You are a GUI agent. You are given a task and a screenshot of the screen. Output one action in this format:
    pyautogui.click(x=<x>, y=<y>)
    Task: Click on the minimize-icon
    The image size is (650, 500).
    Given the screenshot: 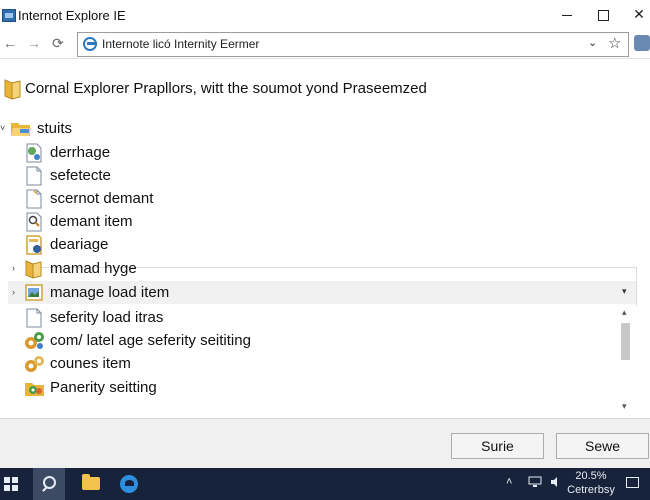 What is the action you would take?
    pyautogui.click(x=567, y=15)
    